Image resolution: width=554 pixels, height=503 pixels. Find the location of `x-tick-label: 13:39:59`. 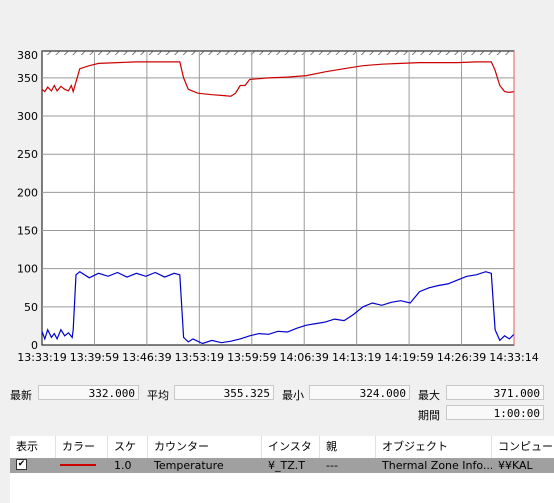

x-tick-label: 13:39:59 is located at coordinates (94, 357).